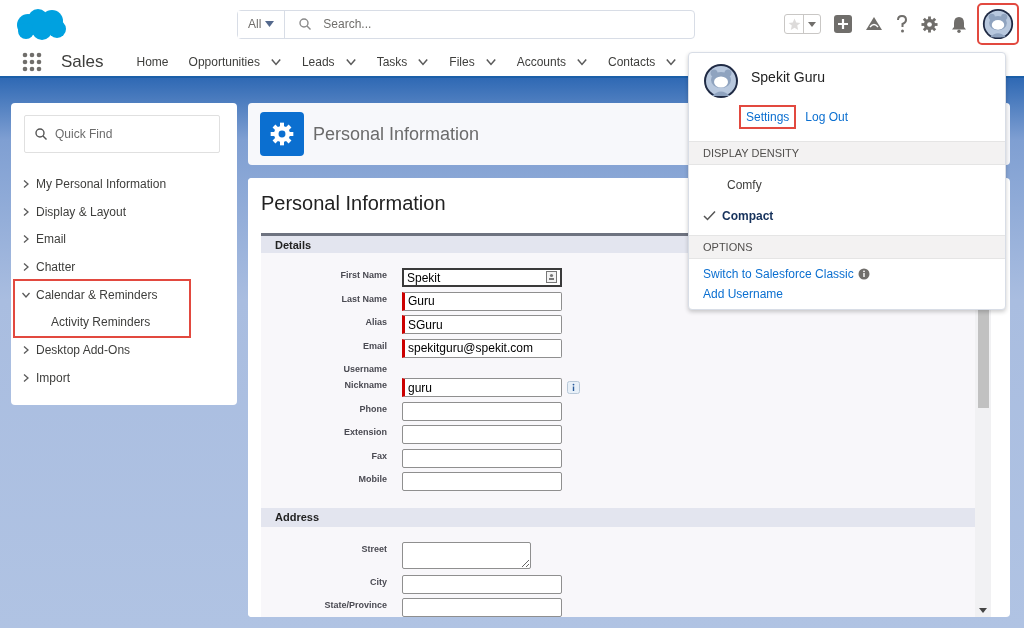  What do you see at coordinates (721, 81) in the screenshot?
I see `user-avatar-icon` at bounding box center [721, 81].